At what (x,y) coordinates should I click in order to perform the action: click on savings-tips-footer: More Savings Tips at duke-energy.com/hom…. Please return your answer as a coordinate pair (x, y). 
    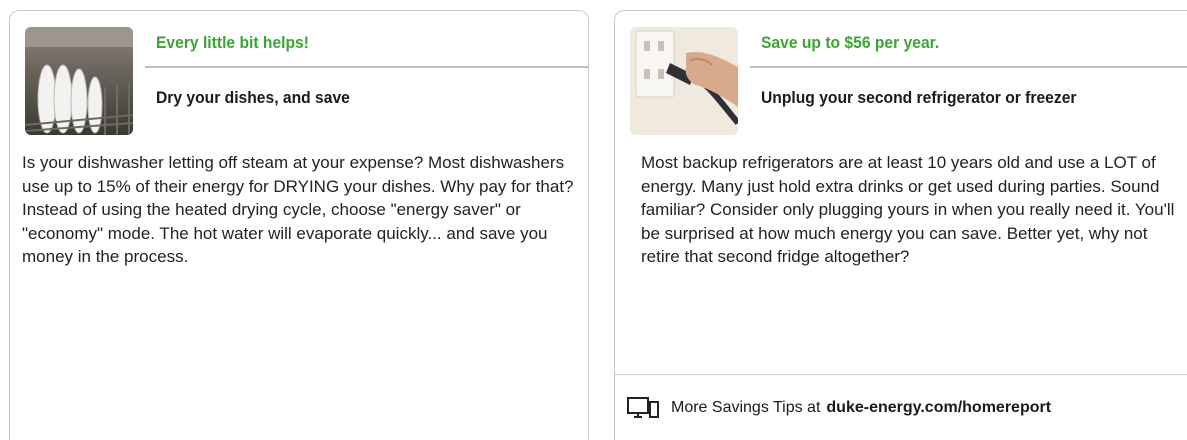
    Looking at the image, I should click on (839, 408).